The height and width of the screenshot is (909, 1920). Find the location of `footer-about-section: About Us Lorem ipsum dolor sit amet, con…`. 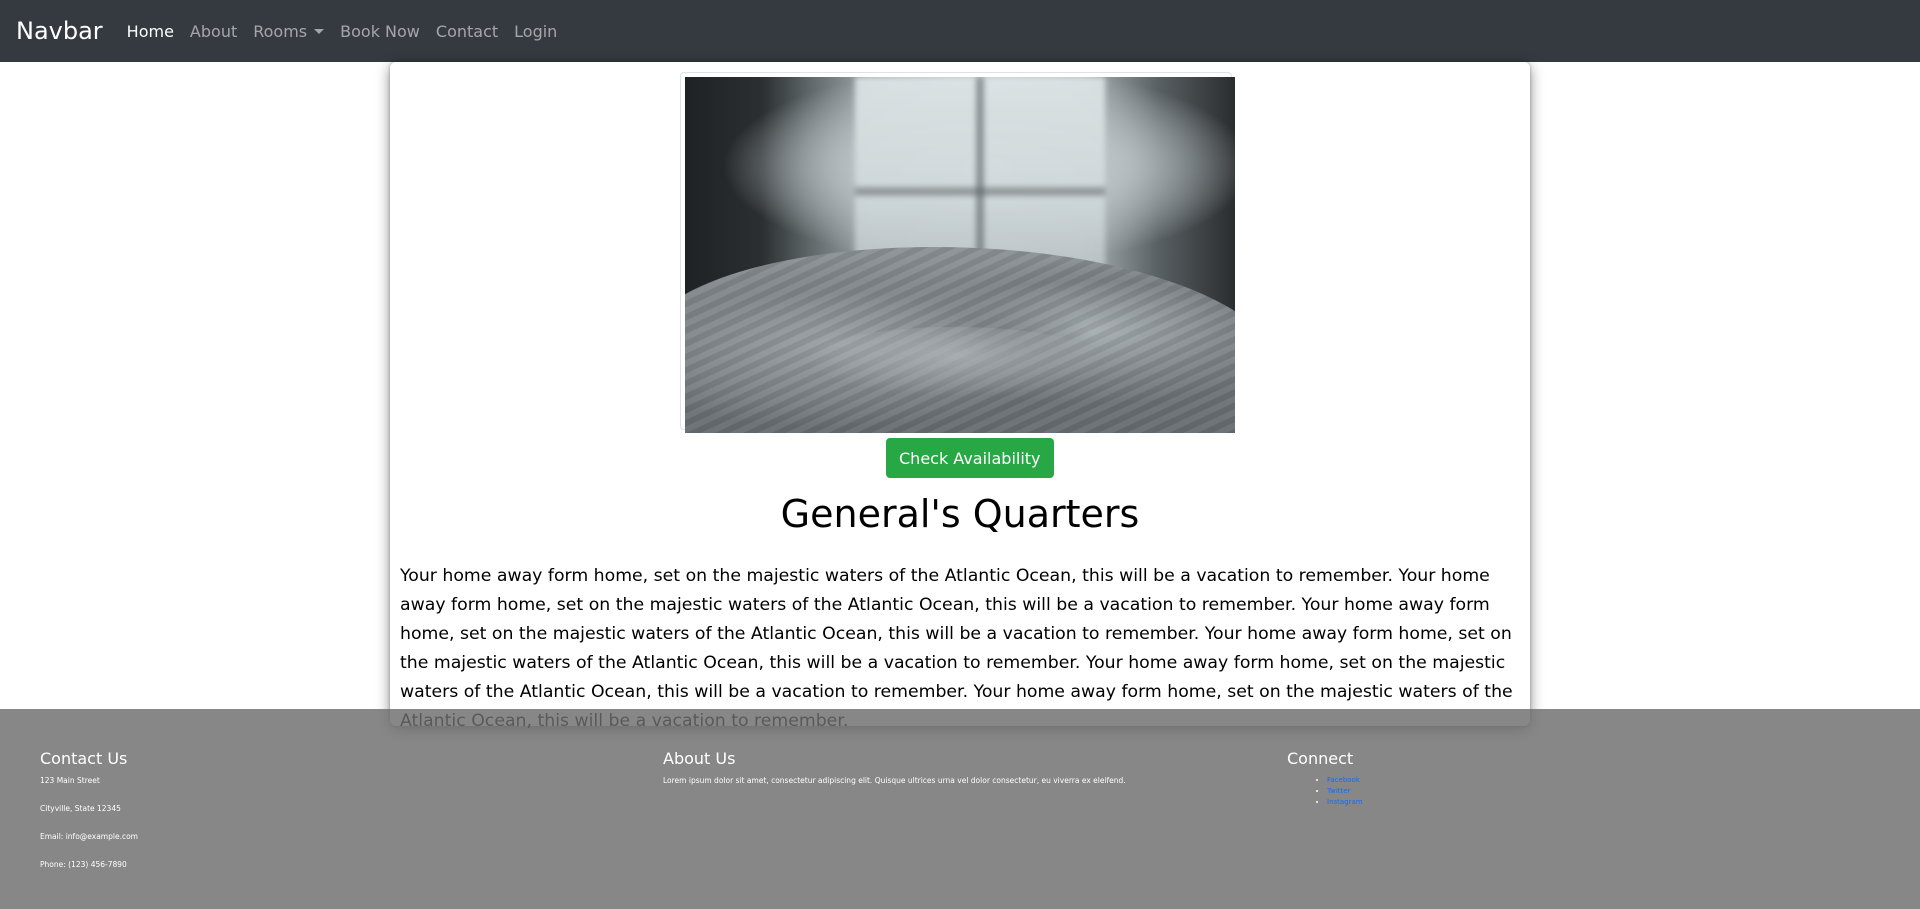

footer-about-section: About Us Lorem ipsum dolor sit amet, con… is located at coordinates (894, 776).